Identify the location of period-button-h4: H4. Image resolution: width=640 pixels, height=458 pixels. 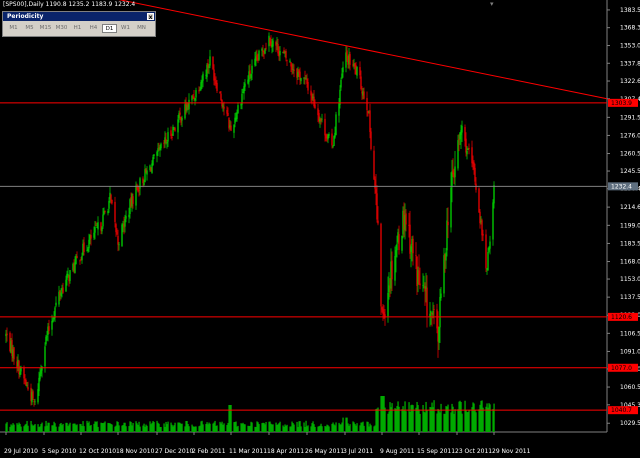
(93, 28).